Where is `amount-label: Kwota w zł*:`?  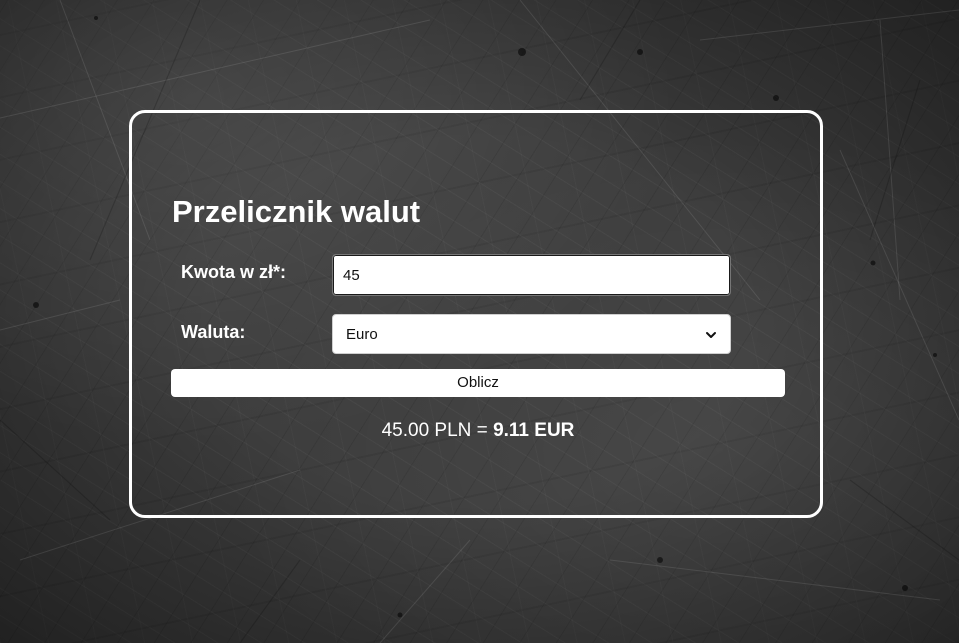
amount-label: Kwota w zł*: is located at coordinates (234, 272).